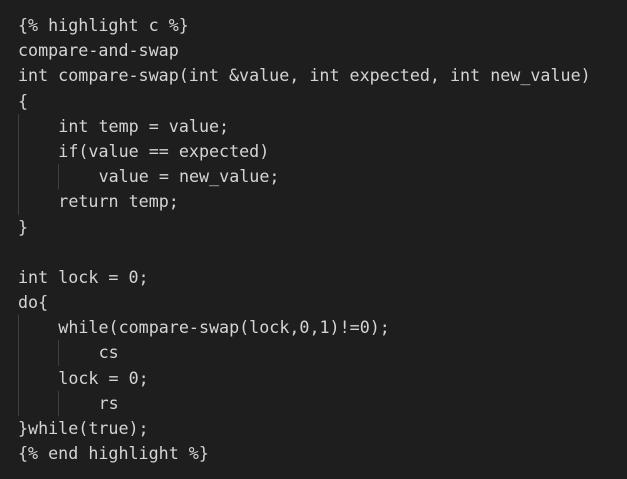 This screenshot has height=479, width=627. I want to click on code-text: while(compare-swap(lock,0,1)!=0);, so click(224, 327).